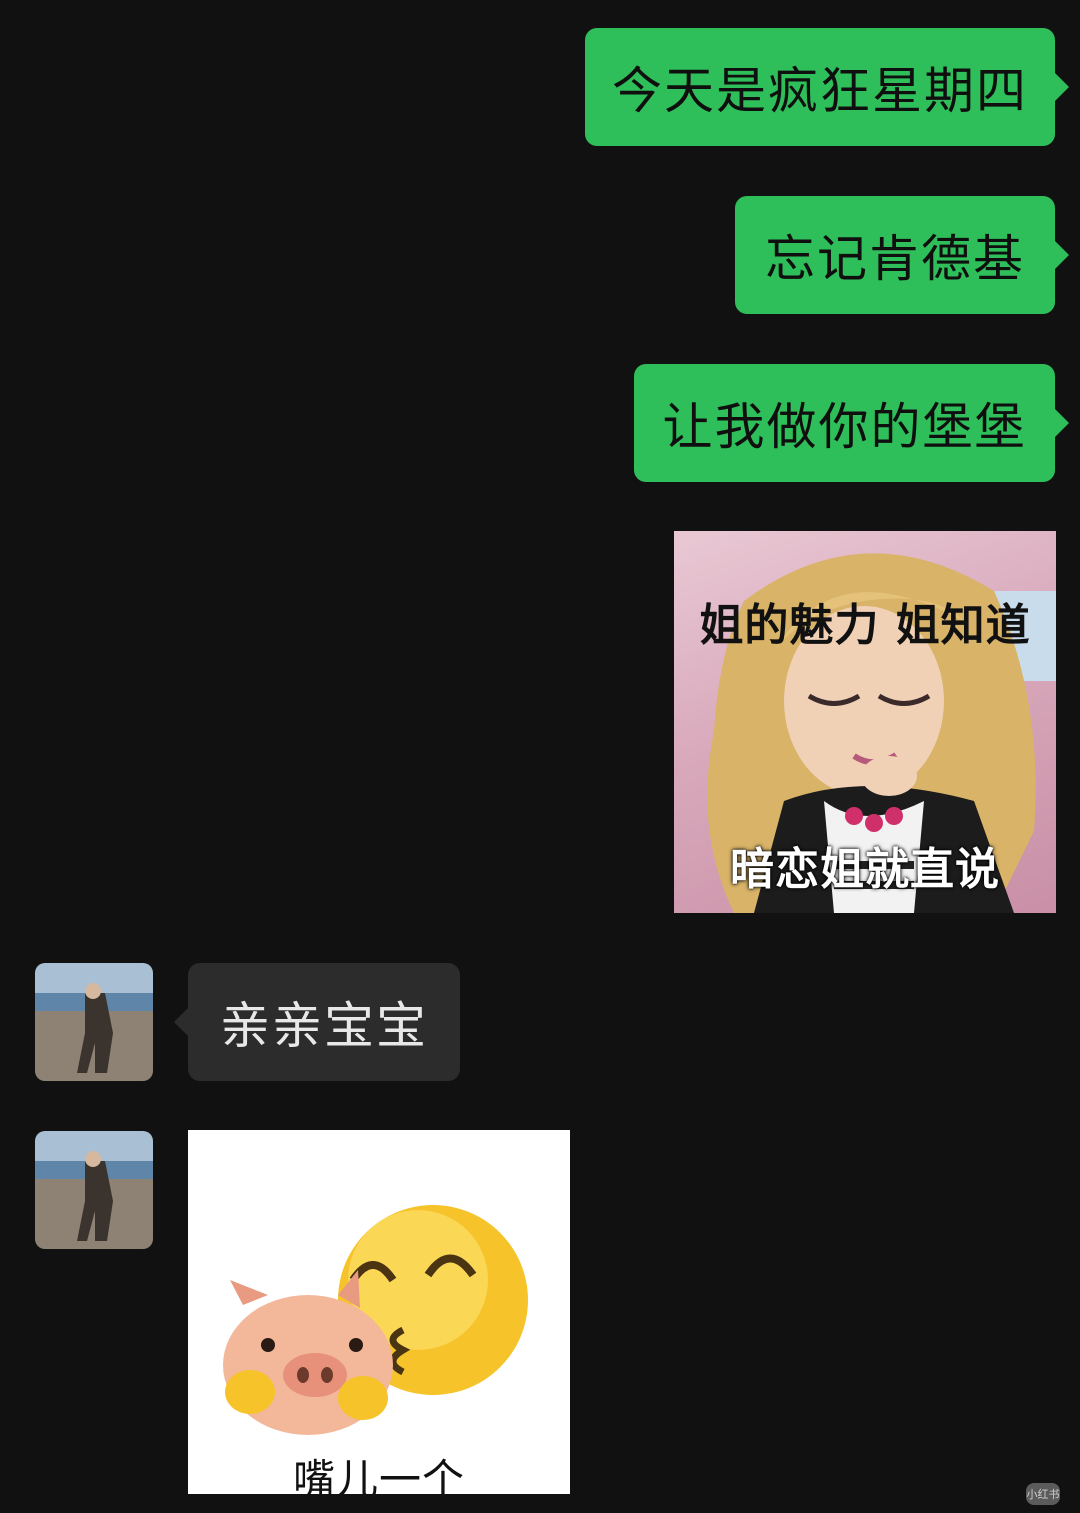 This screenshot has height=1513, width=1080. I want to click on message-text: 让我做你的堡堡, so click(844, 427).